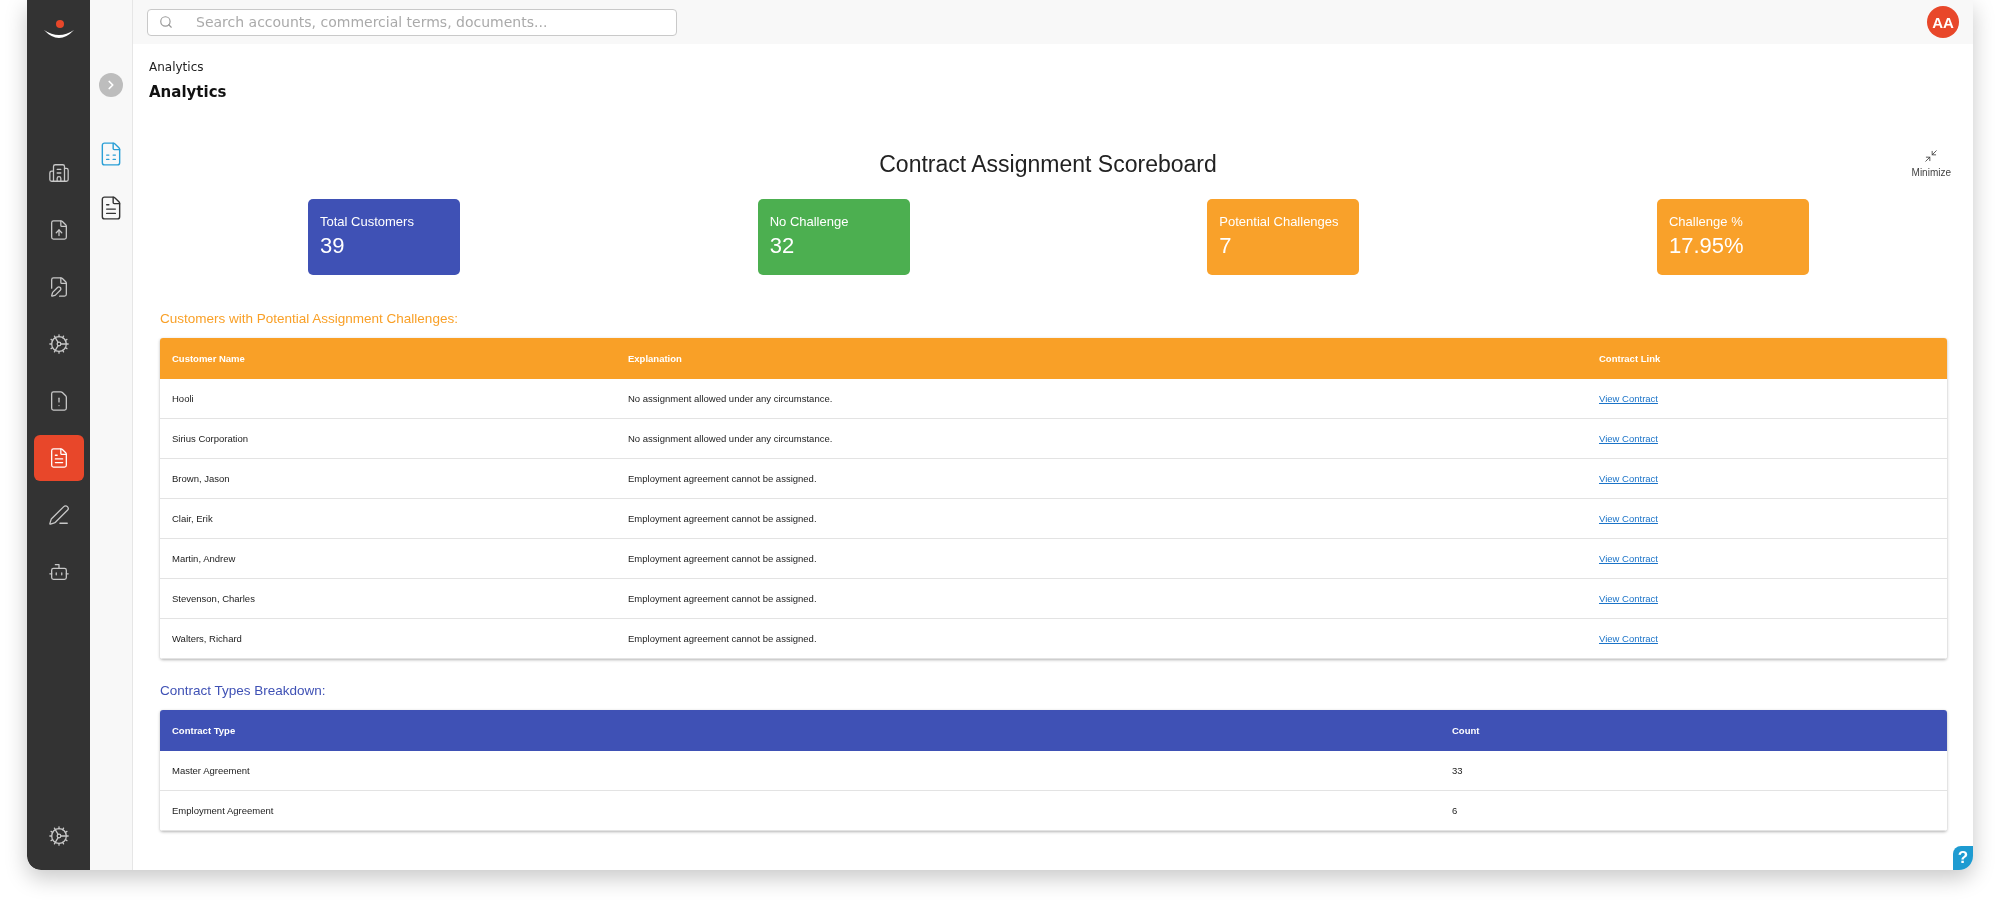 Image resolution: width=2000 pixels, height=906 pixels. What do you see at coordinates (243, 690) in the screenshot?
I see `section-title: Contract Types Breakdown:` at bounding box center [243, 690].